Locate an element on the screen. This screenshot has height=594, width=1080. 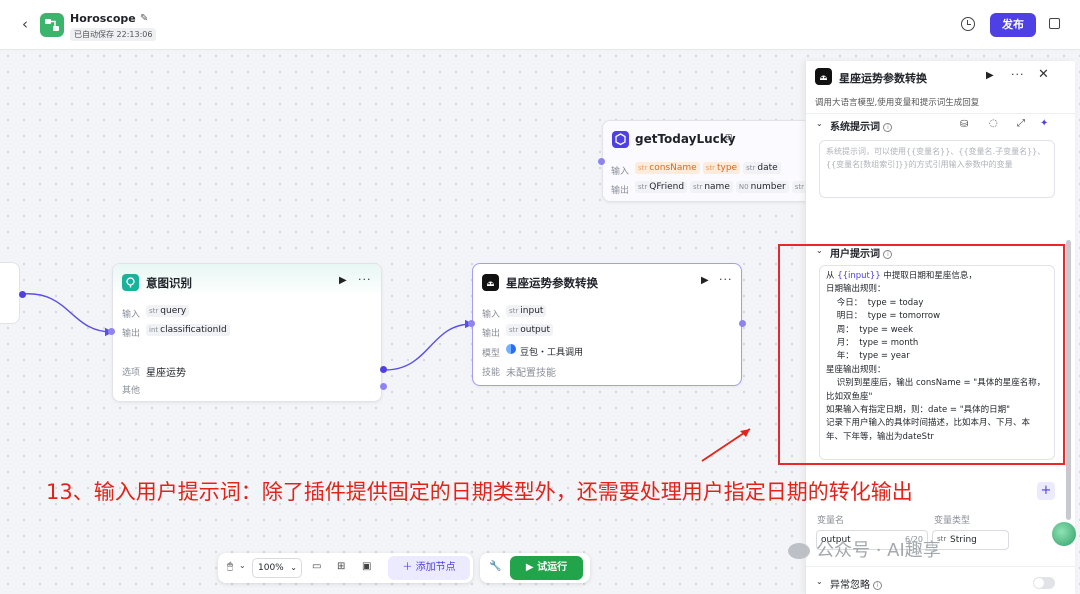
watermark: 公众号 · AI趣享 is located at coordinates (864, 549).